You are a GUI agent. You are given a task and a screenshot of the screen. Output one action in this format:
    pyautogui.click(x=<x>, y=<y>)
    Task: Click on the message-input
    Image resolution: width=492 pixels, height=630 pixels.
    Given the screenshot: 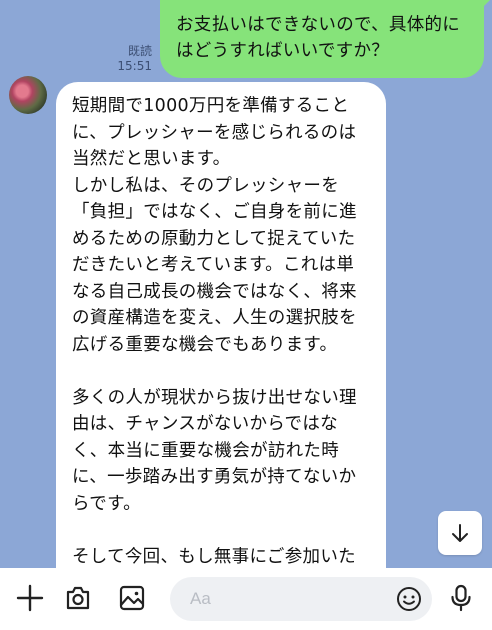 What is the action you would take?
    pyautogui.click(x=270, y=599)
    